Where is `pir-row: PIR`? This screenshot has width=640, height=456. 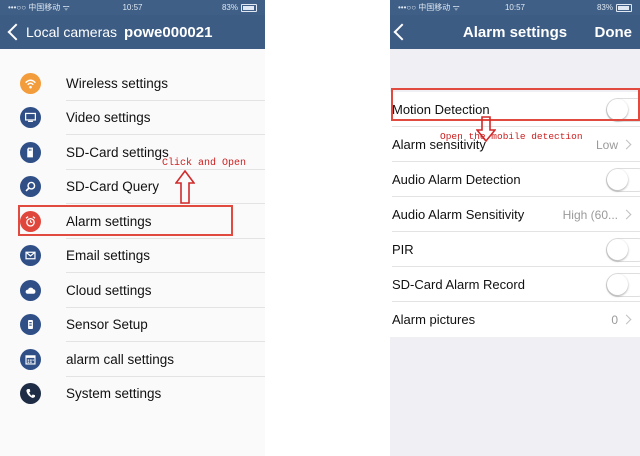
pir-row: PIR is located at coordinates (515, 249).